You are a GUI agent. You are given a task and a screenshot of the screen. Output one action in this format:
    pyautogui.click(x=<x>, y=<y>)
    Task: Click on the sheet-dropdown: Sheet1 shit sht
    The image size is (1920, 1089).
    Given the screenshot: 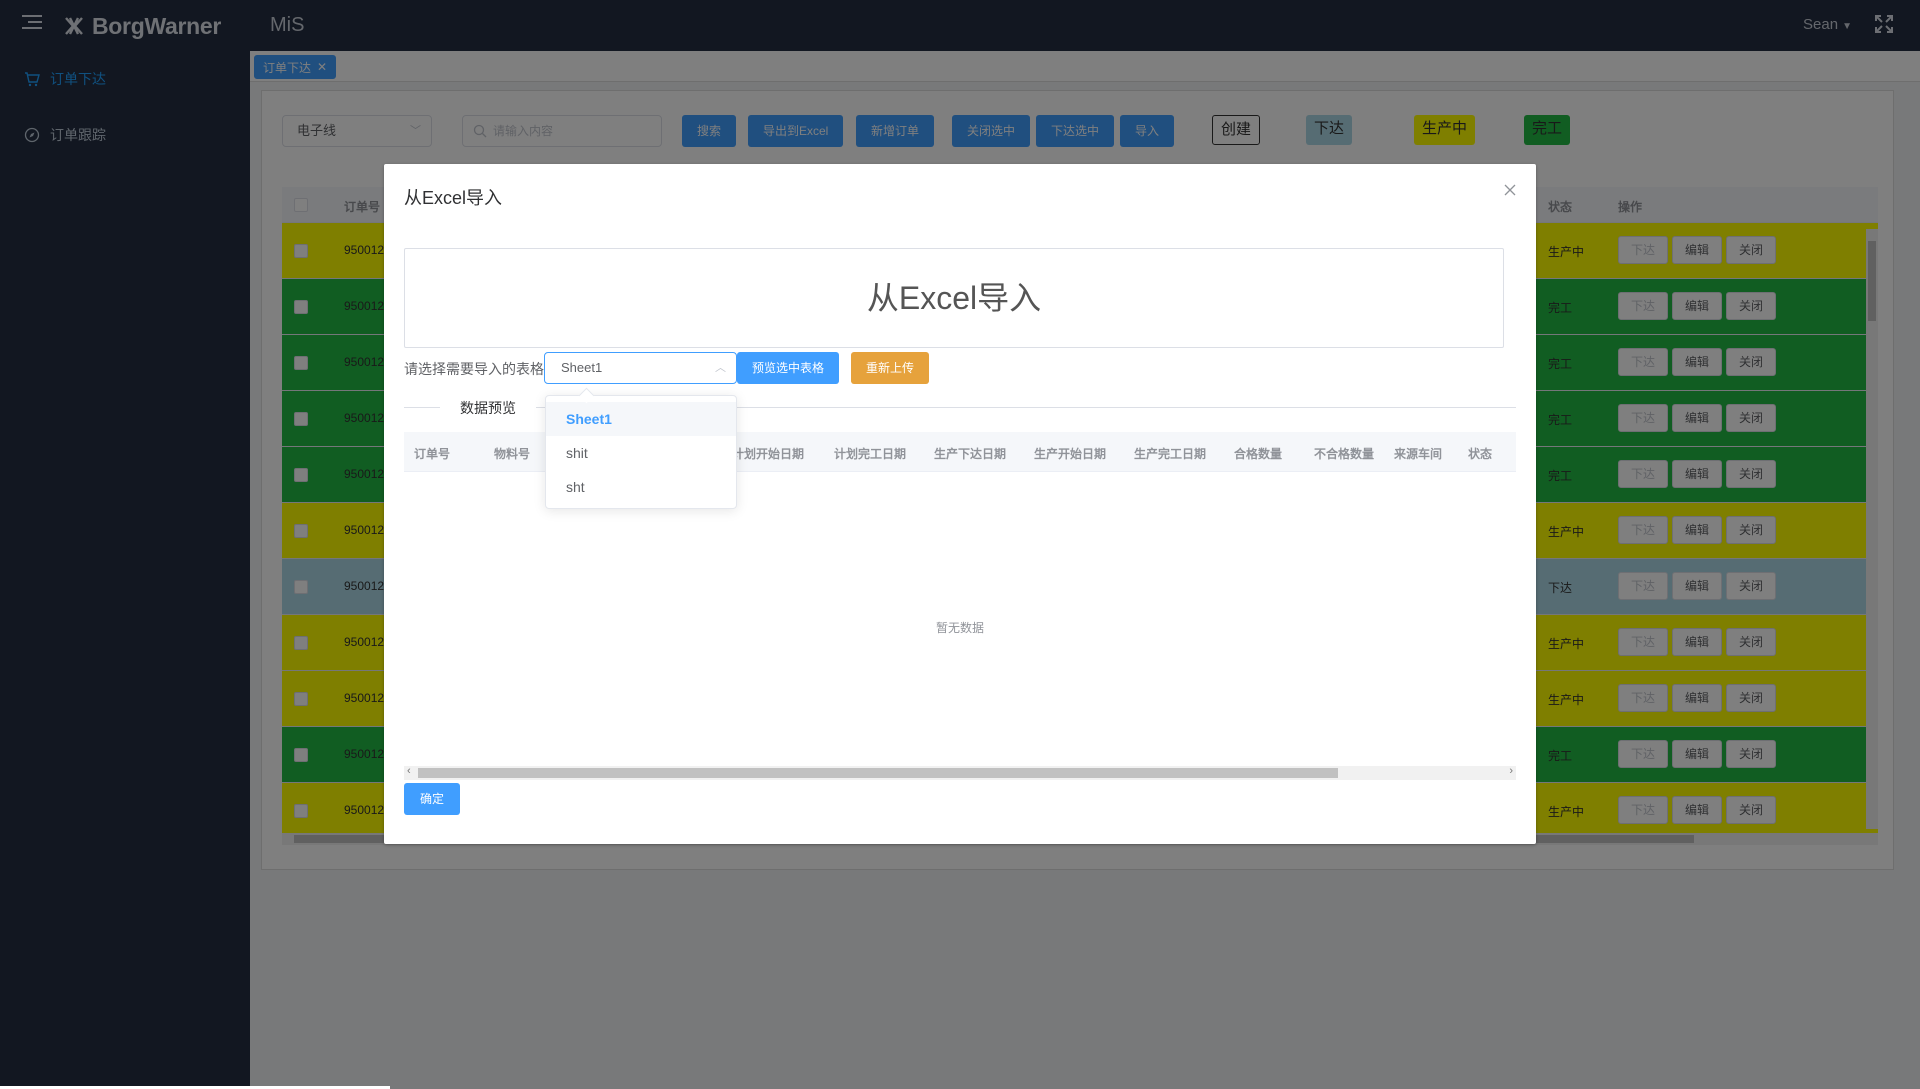 What is the action you would take?
    pyautogui.click(x=641, y=452)
    